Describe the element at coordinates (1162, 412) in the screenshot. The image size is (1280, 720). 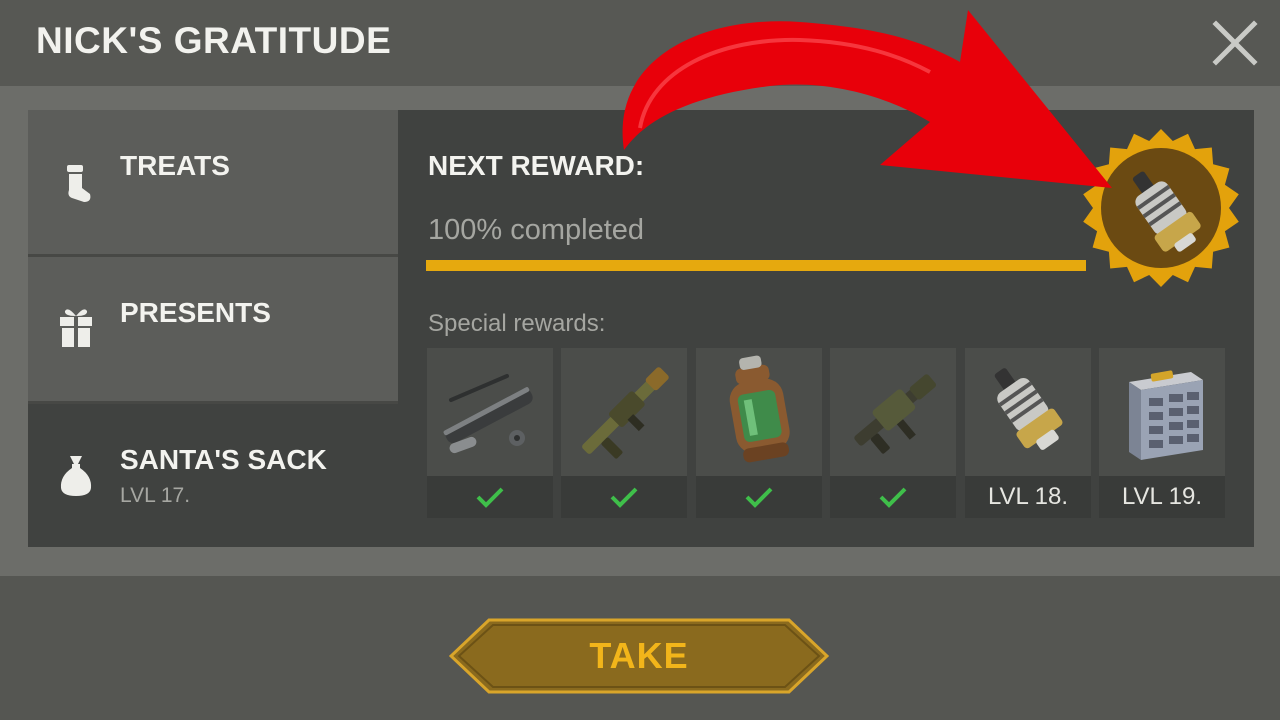
I see `toolbox-icon` at that location.